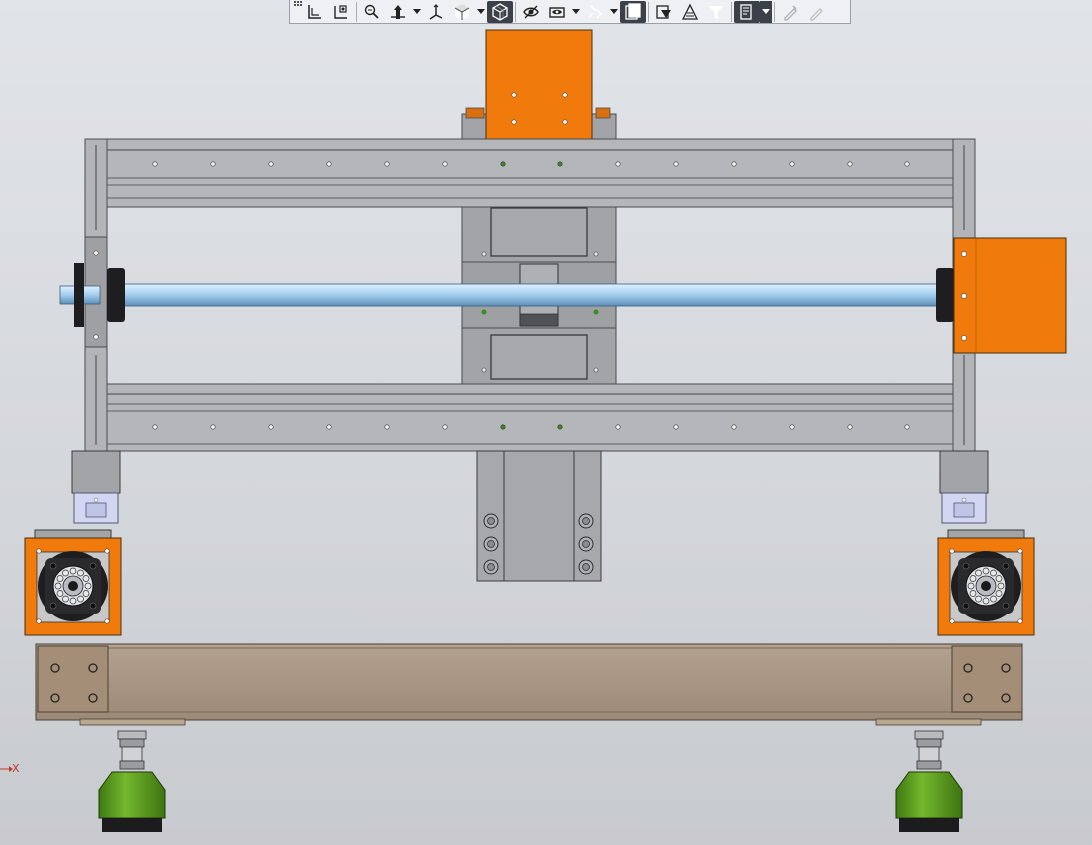 This screenshot has height=845, width=1092. Describe the element at coordinates (539, 85) in the screenshot. I see `spindle-motor` at that location.